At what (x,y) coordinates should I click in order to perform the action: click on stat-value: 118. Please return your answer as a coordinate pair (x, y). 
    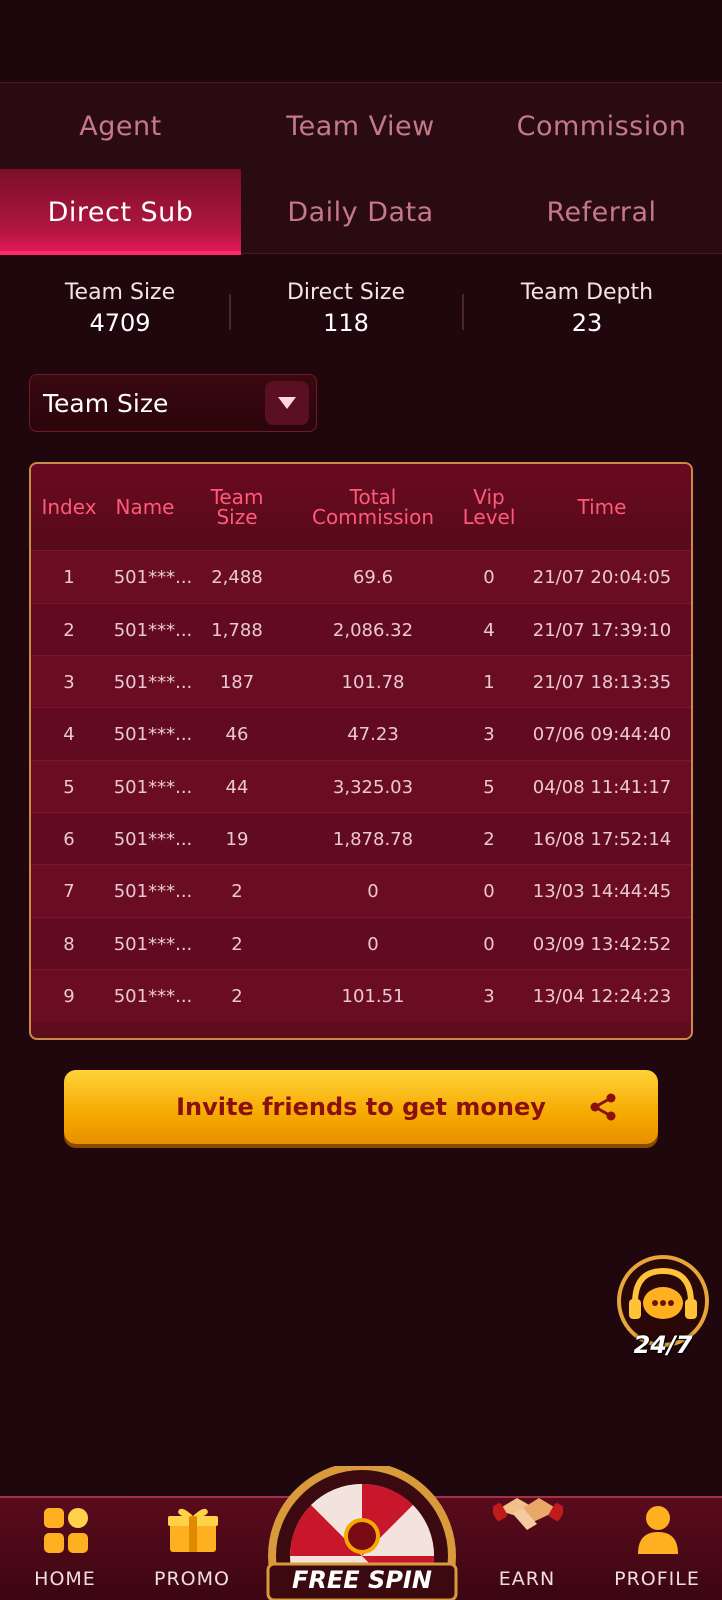
    Looking at the image, I should click on (346, 323).